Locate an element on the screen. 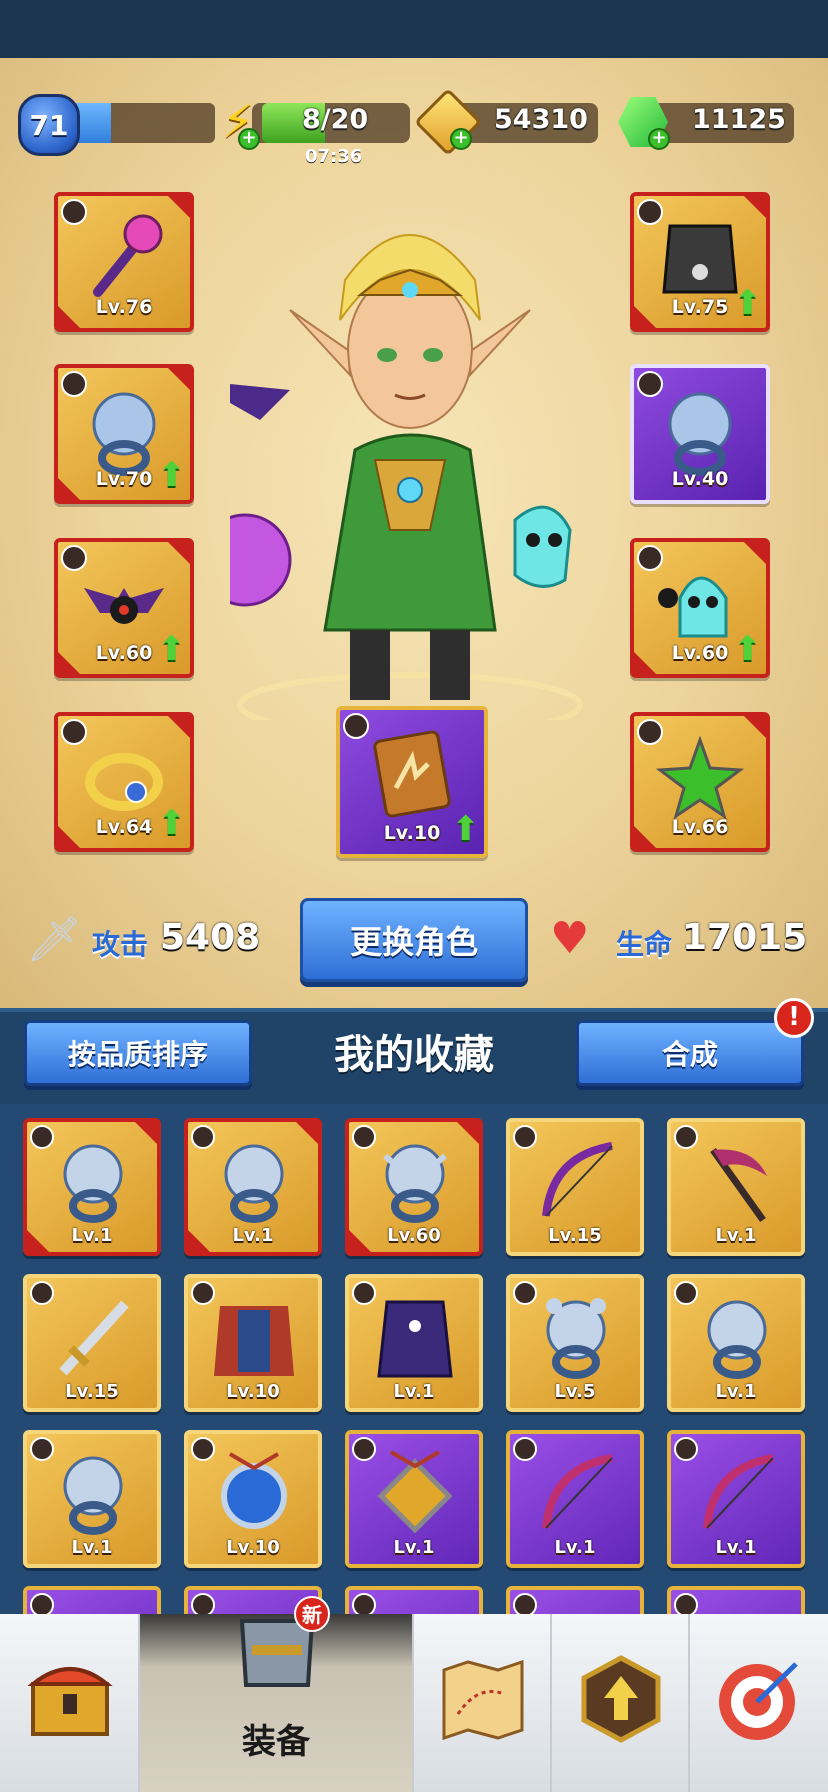  bat-pet-icon is located at coordinates (124, 606).